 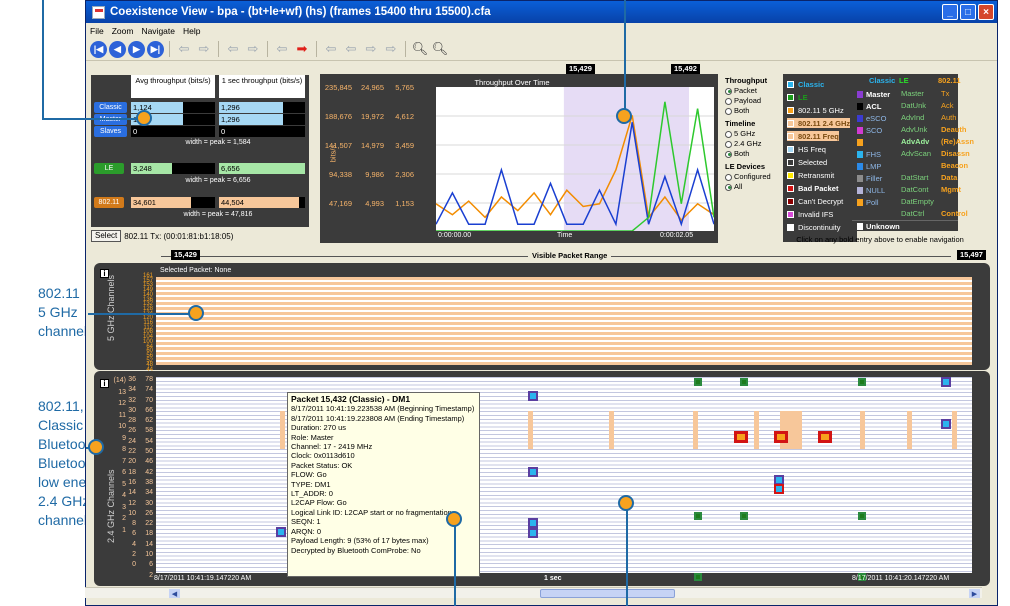 I want to click on legend-item: LE, so click(x=797, y=97).